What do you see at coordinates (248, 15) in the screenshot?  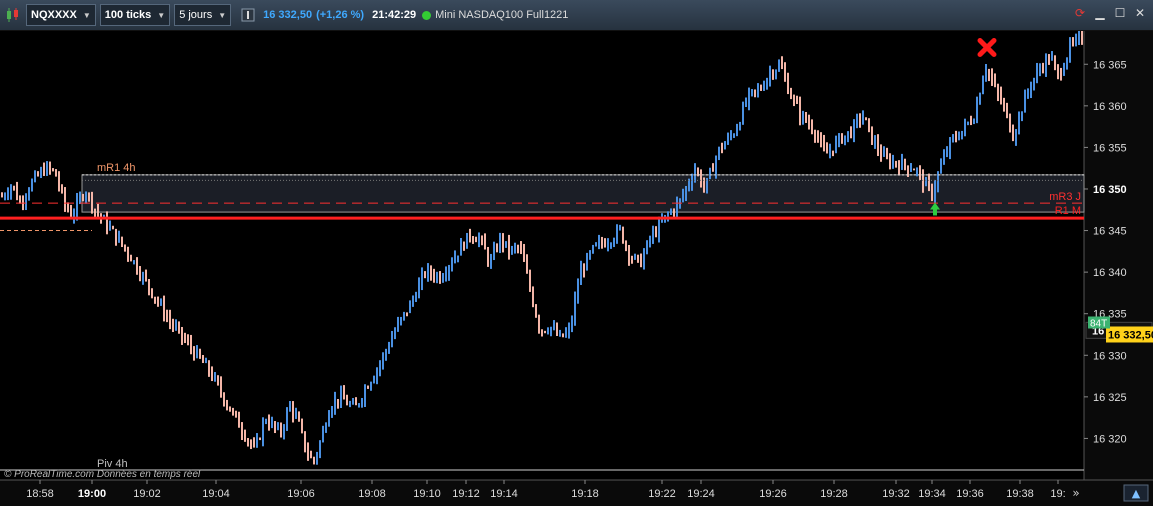 I see `info-icon` at bounding box center [248, 15].